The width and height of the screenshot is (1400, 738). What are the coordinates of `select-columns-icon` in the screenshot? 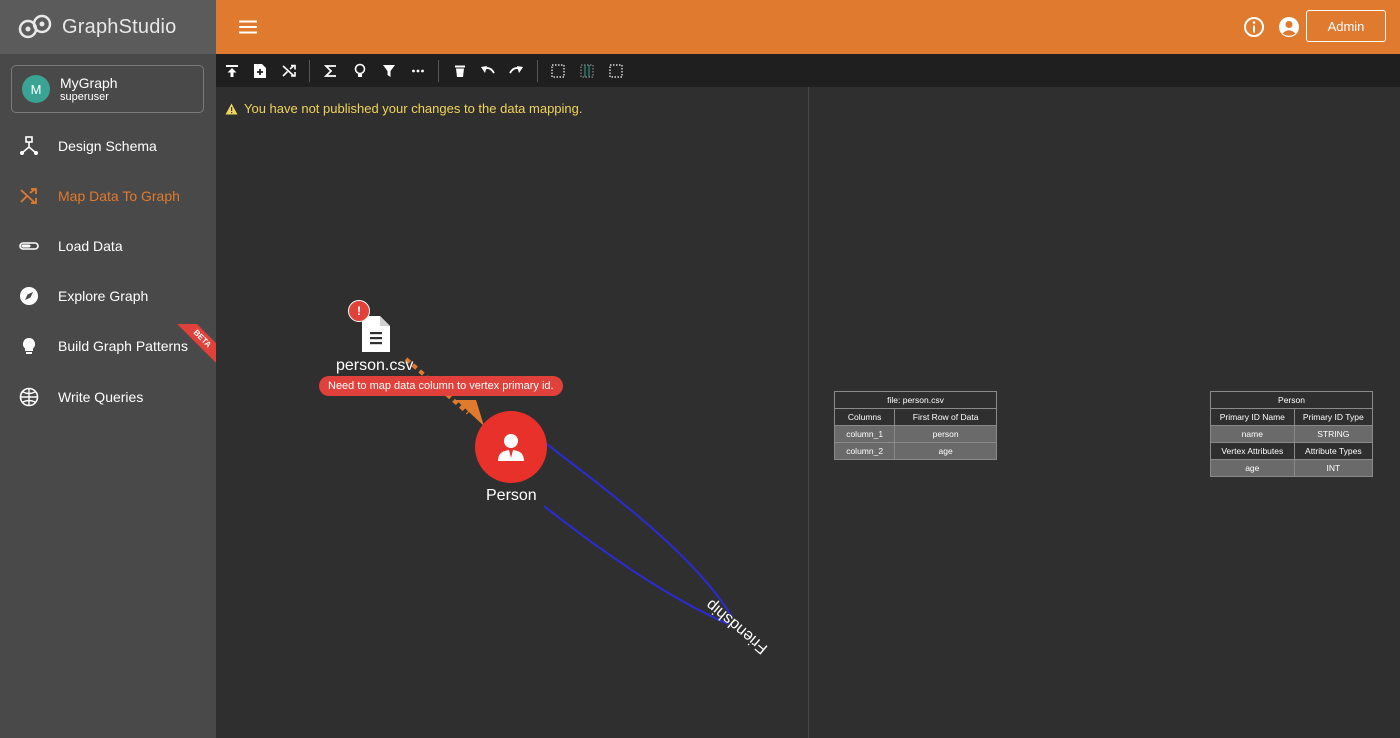 It's located at (587, 71).